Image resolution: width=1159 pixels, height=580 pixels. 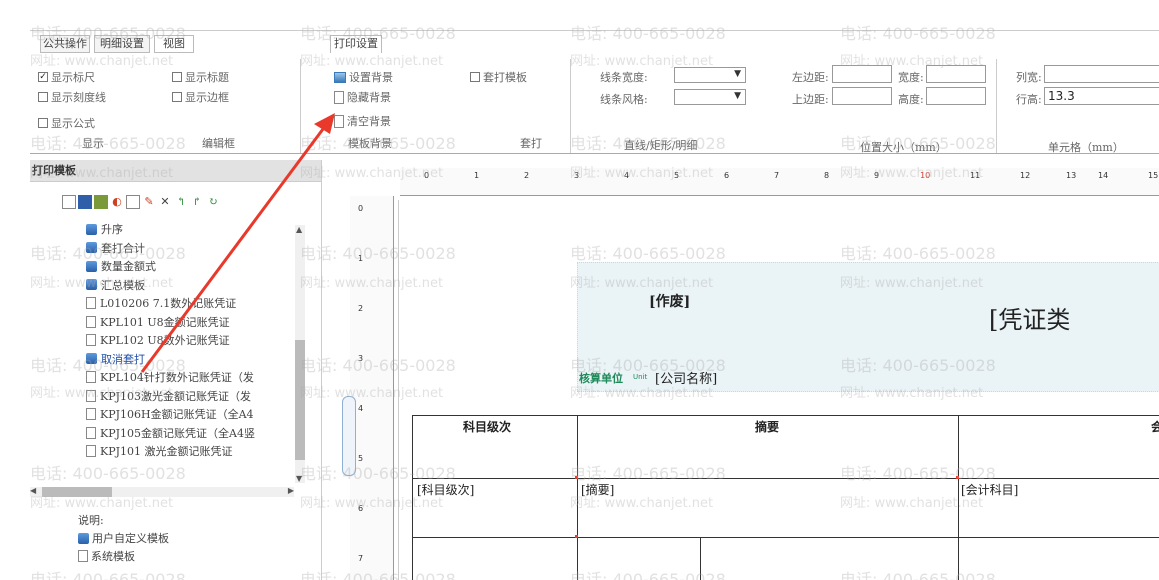 What do you see at coordinates (72, 97) in the screenshot?
I see `show-tick-checkbox: 显示刻度线` at bounding box center [72, 97].